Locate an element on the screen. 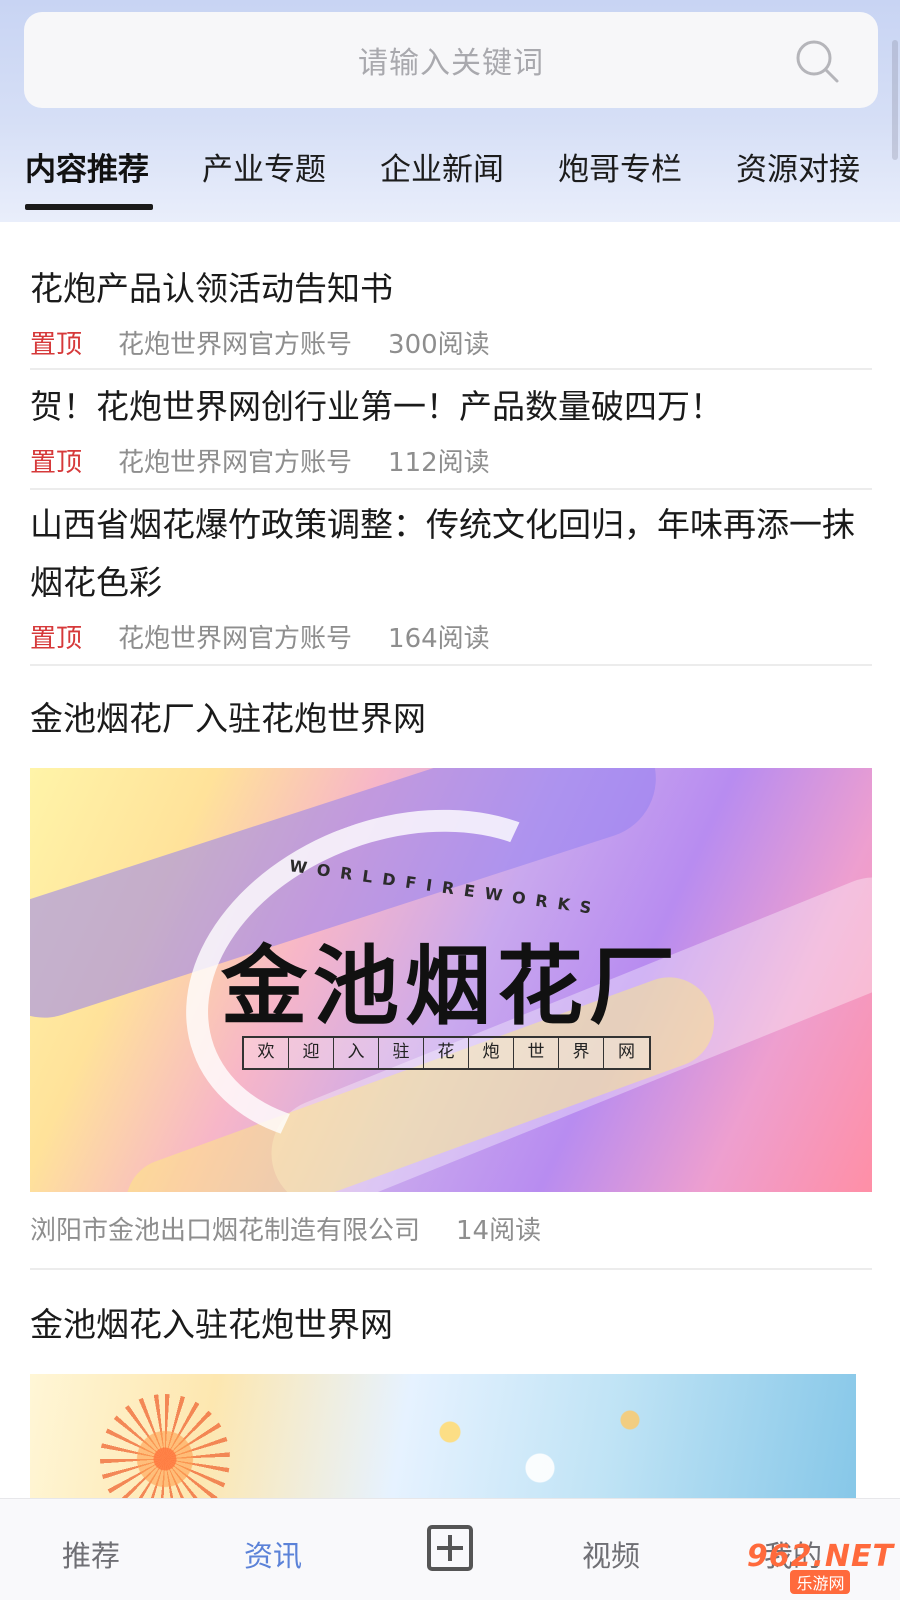 The height and width of the screenshot is (1600, 900). list-item-with-image: 金池烟花厂入驻花炮世界网 is located at coordinates (451, 719).